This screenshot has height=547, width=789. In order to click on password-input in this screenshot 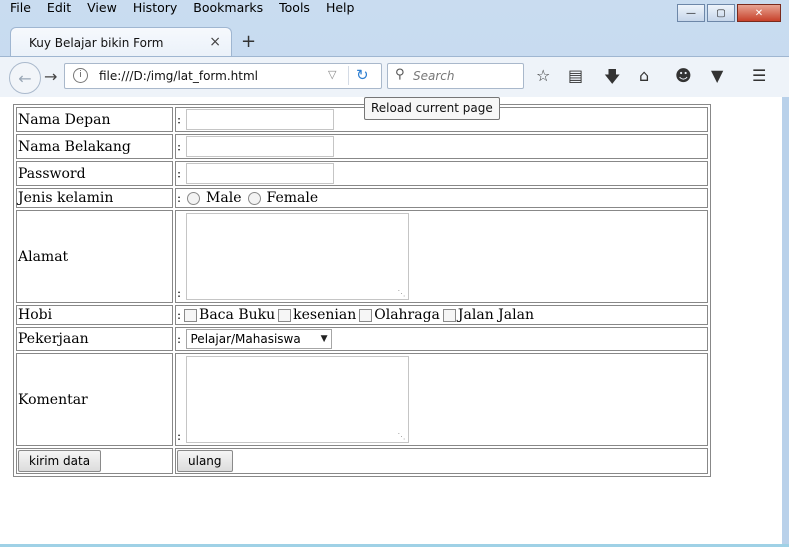, I will do `click(259, 173)`.